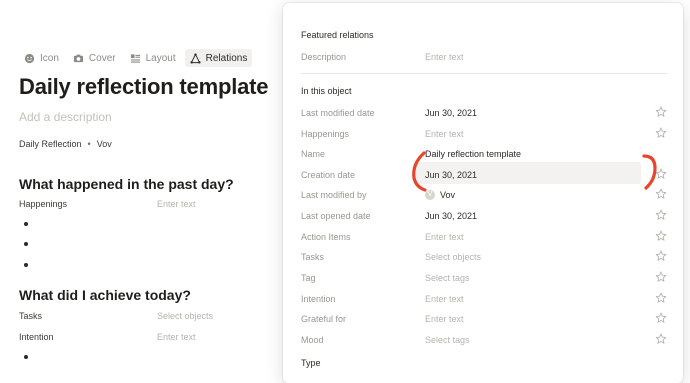 Image resolution: width=690 pixels, height=383 pixels. I want to click on red-annotation-left-bracket-icon, so click(419, 171).